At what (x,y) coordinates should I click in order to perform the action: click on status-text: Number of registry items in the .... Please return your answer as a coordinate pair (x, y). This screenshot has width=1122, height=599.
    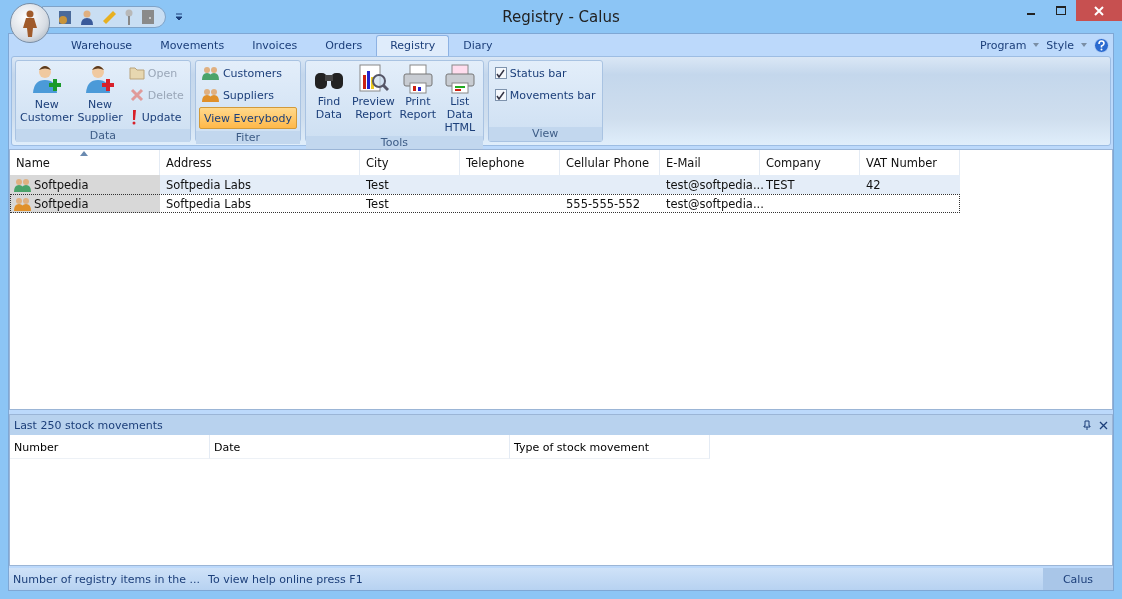
    Looking at the image, I should click on (107, 579).